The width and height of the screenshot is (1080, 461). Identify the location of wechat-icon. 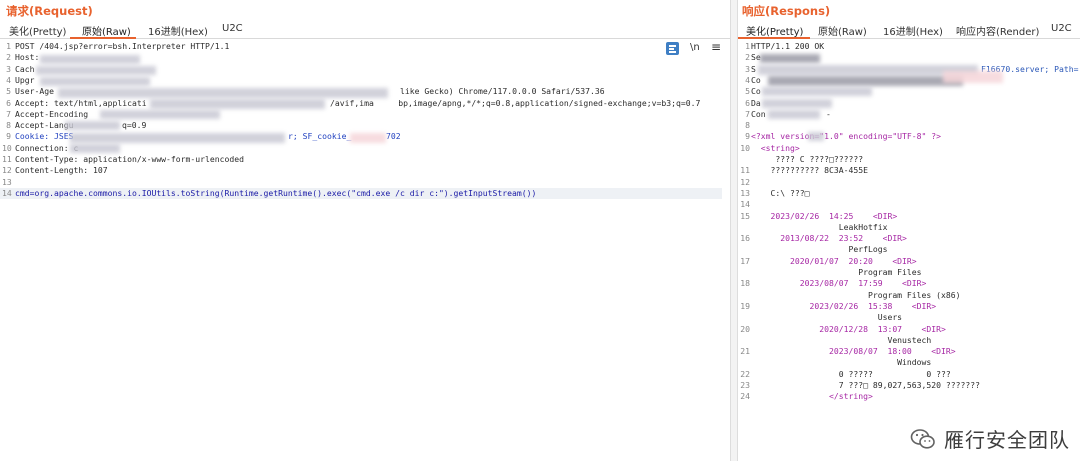
(923, 439).